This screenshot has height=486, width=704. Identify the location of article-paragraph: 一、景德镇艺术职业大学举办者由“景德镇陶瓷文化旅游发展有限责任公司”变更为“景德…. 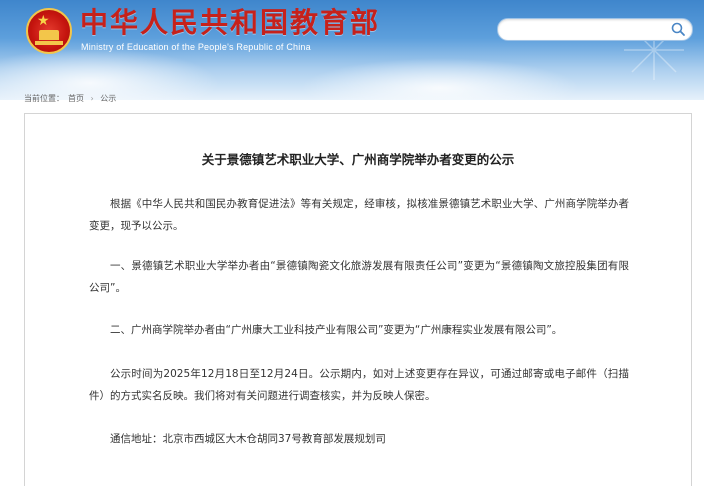
(359, 277).